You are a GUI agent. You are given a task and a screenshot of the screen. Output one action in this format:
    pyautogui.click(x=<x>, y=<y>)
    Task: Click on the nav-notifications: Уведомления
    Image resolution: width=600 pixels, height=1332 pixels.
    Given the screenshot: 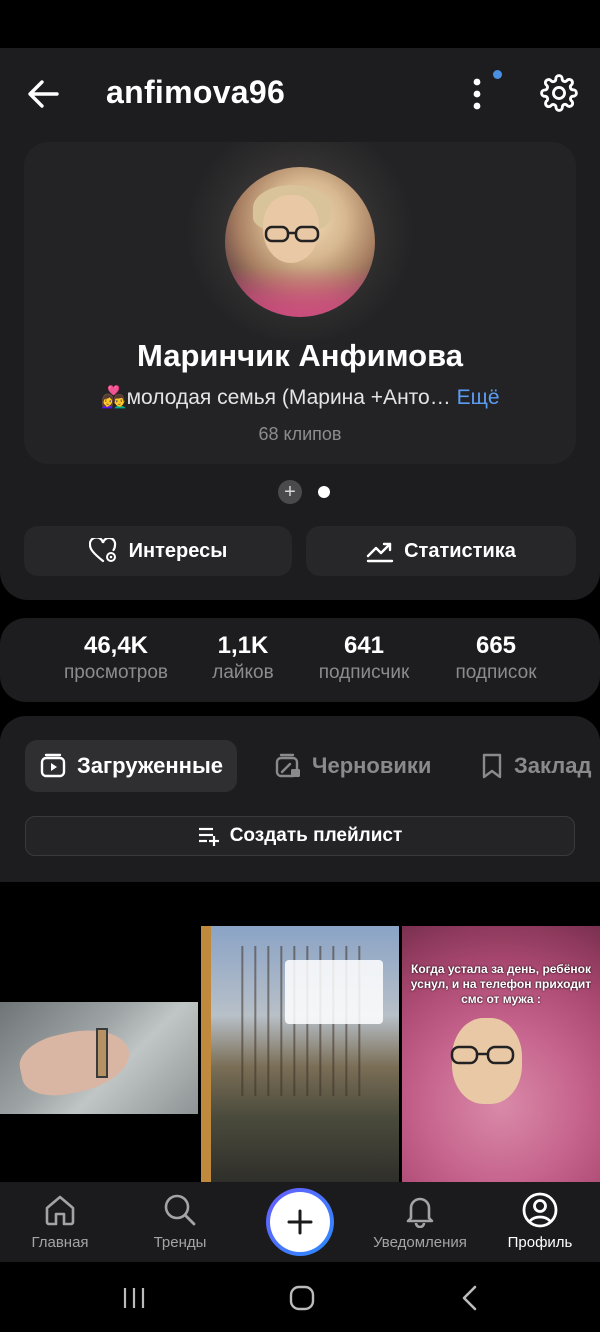 What is the action you would take?
    pyautogui.click(x=420, y=1222)
    